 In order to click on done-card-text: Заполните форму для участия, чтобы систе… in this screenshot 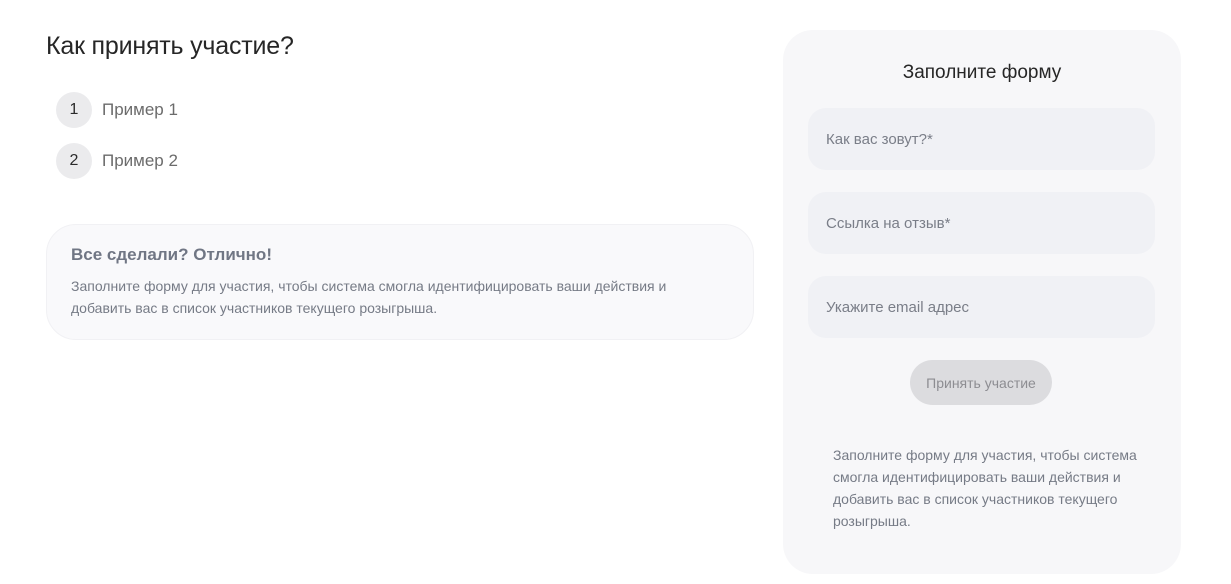, I will do `click(369, 297)`.